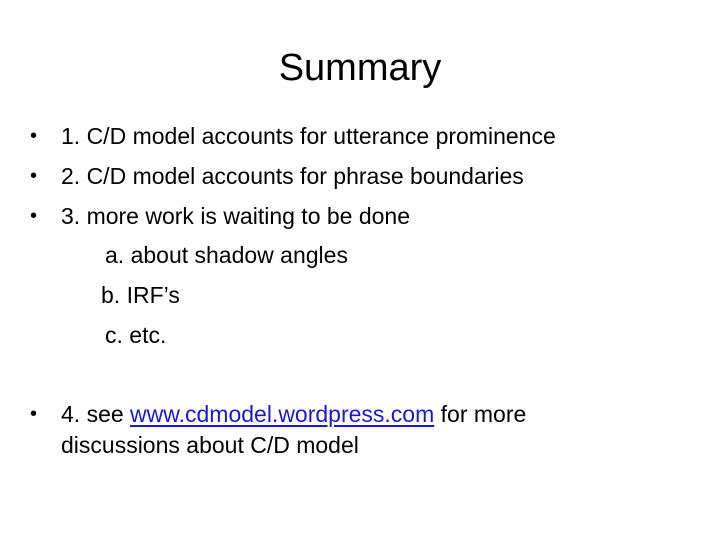 The width and height of the screenshot is (720, 540). I want to click on bullet-item-4-continuation: discussions about C/D model, so click(210, 445).